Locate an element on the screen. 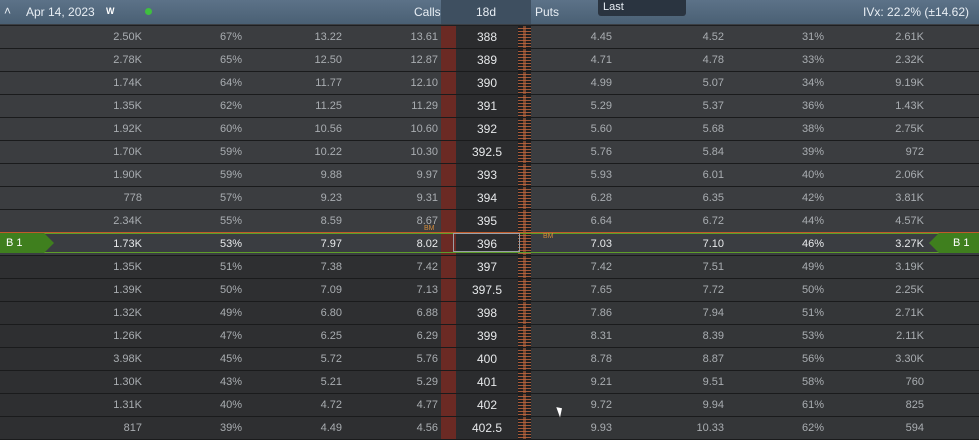 This screenshot has width=979, height=440. expiration-date: Apr 14, 2023 is located at coordinates (60, 12).